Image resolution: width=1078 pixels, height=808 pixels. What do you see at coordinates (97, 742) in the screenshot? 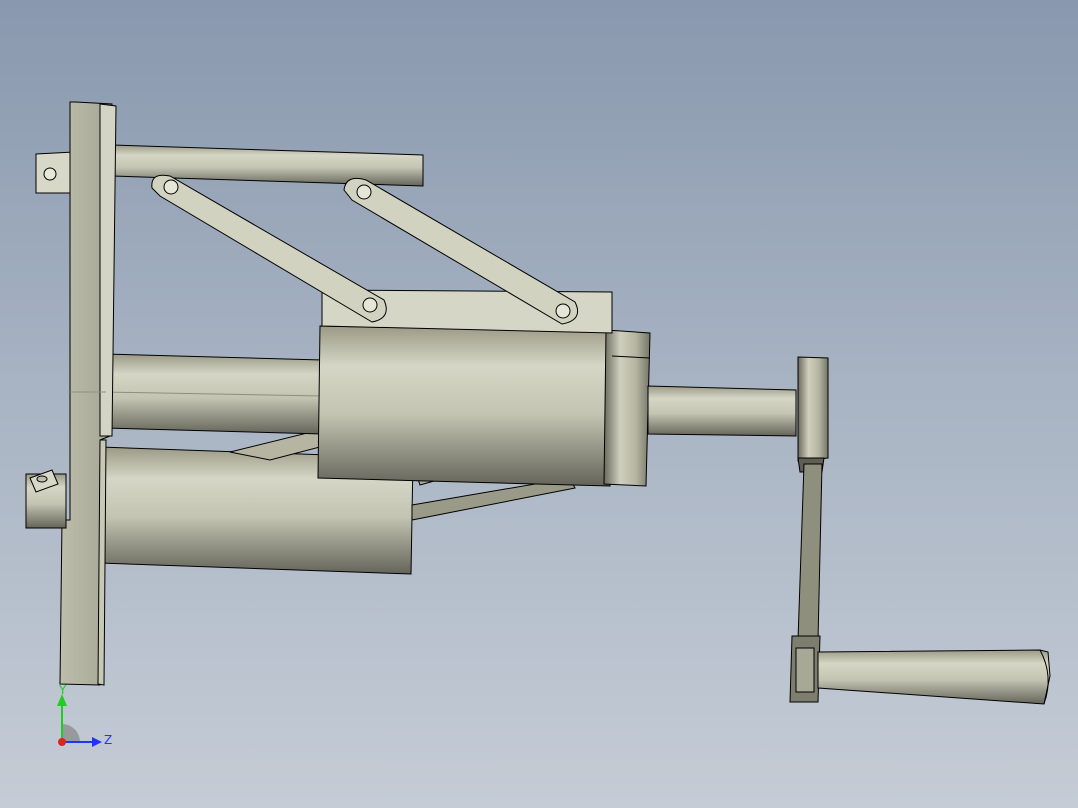
I see `z-axis-arrow` at bounding box center [97, 742].